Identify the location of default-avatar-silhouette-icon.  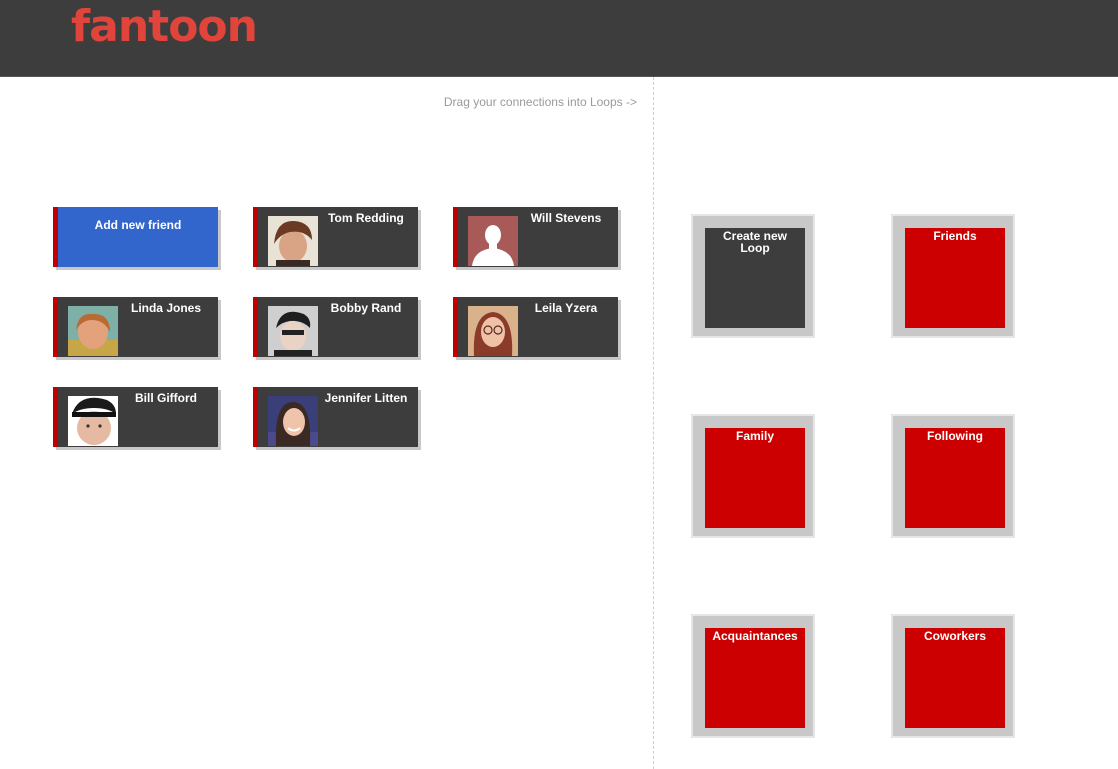
(493, 241).